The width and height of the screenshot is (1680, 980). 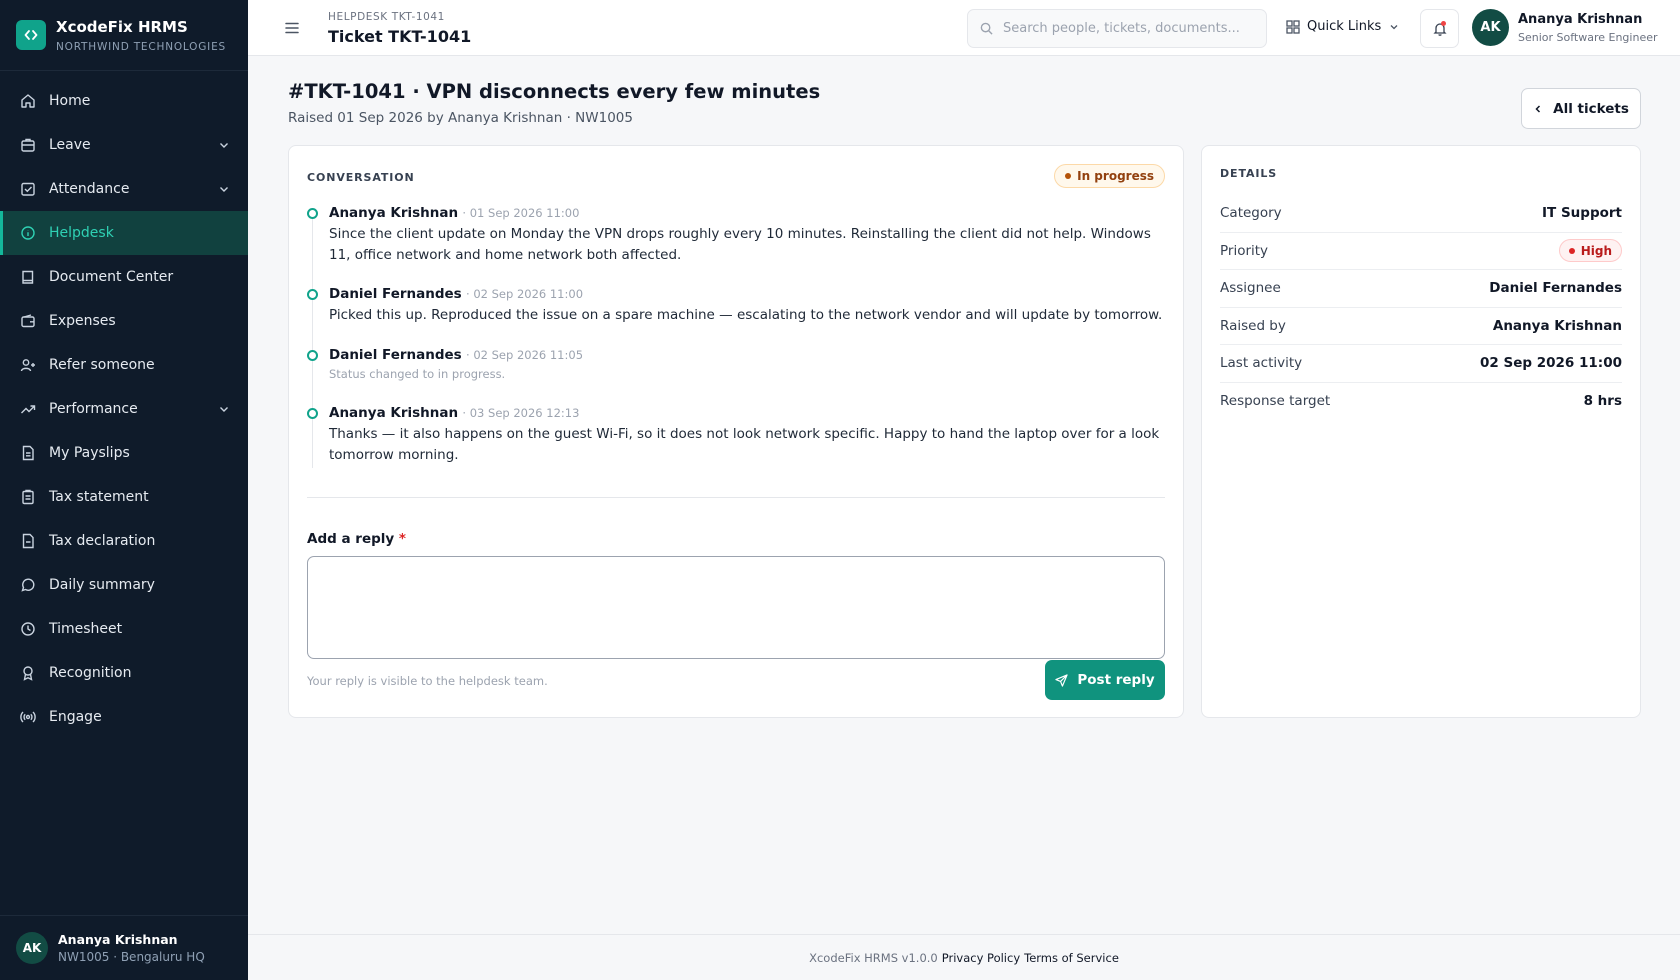 What do you see at coordinates (525, 294) in the screenshot?
I see `entry-time: · 02 Sep 2026 11:00` at bounding box center [525, 294].